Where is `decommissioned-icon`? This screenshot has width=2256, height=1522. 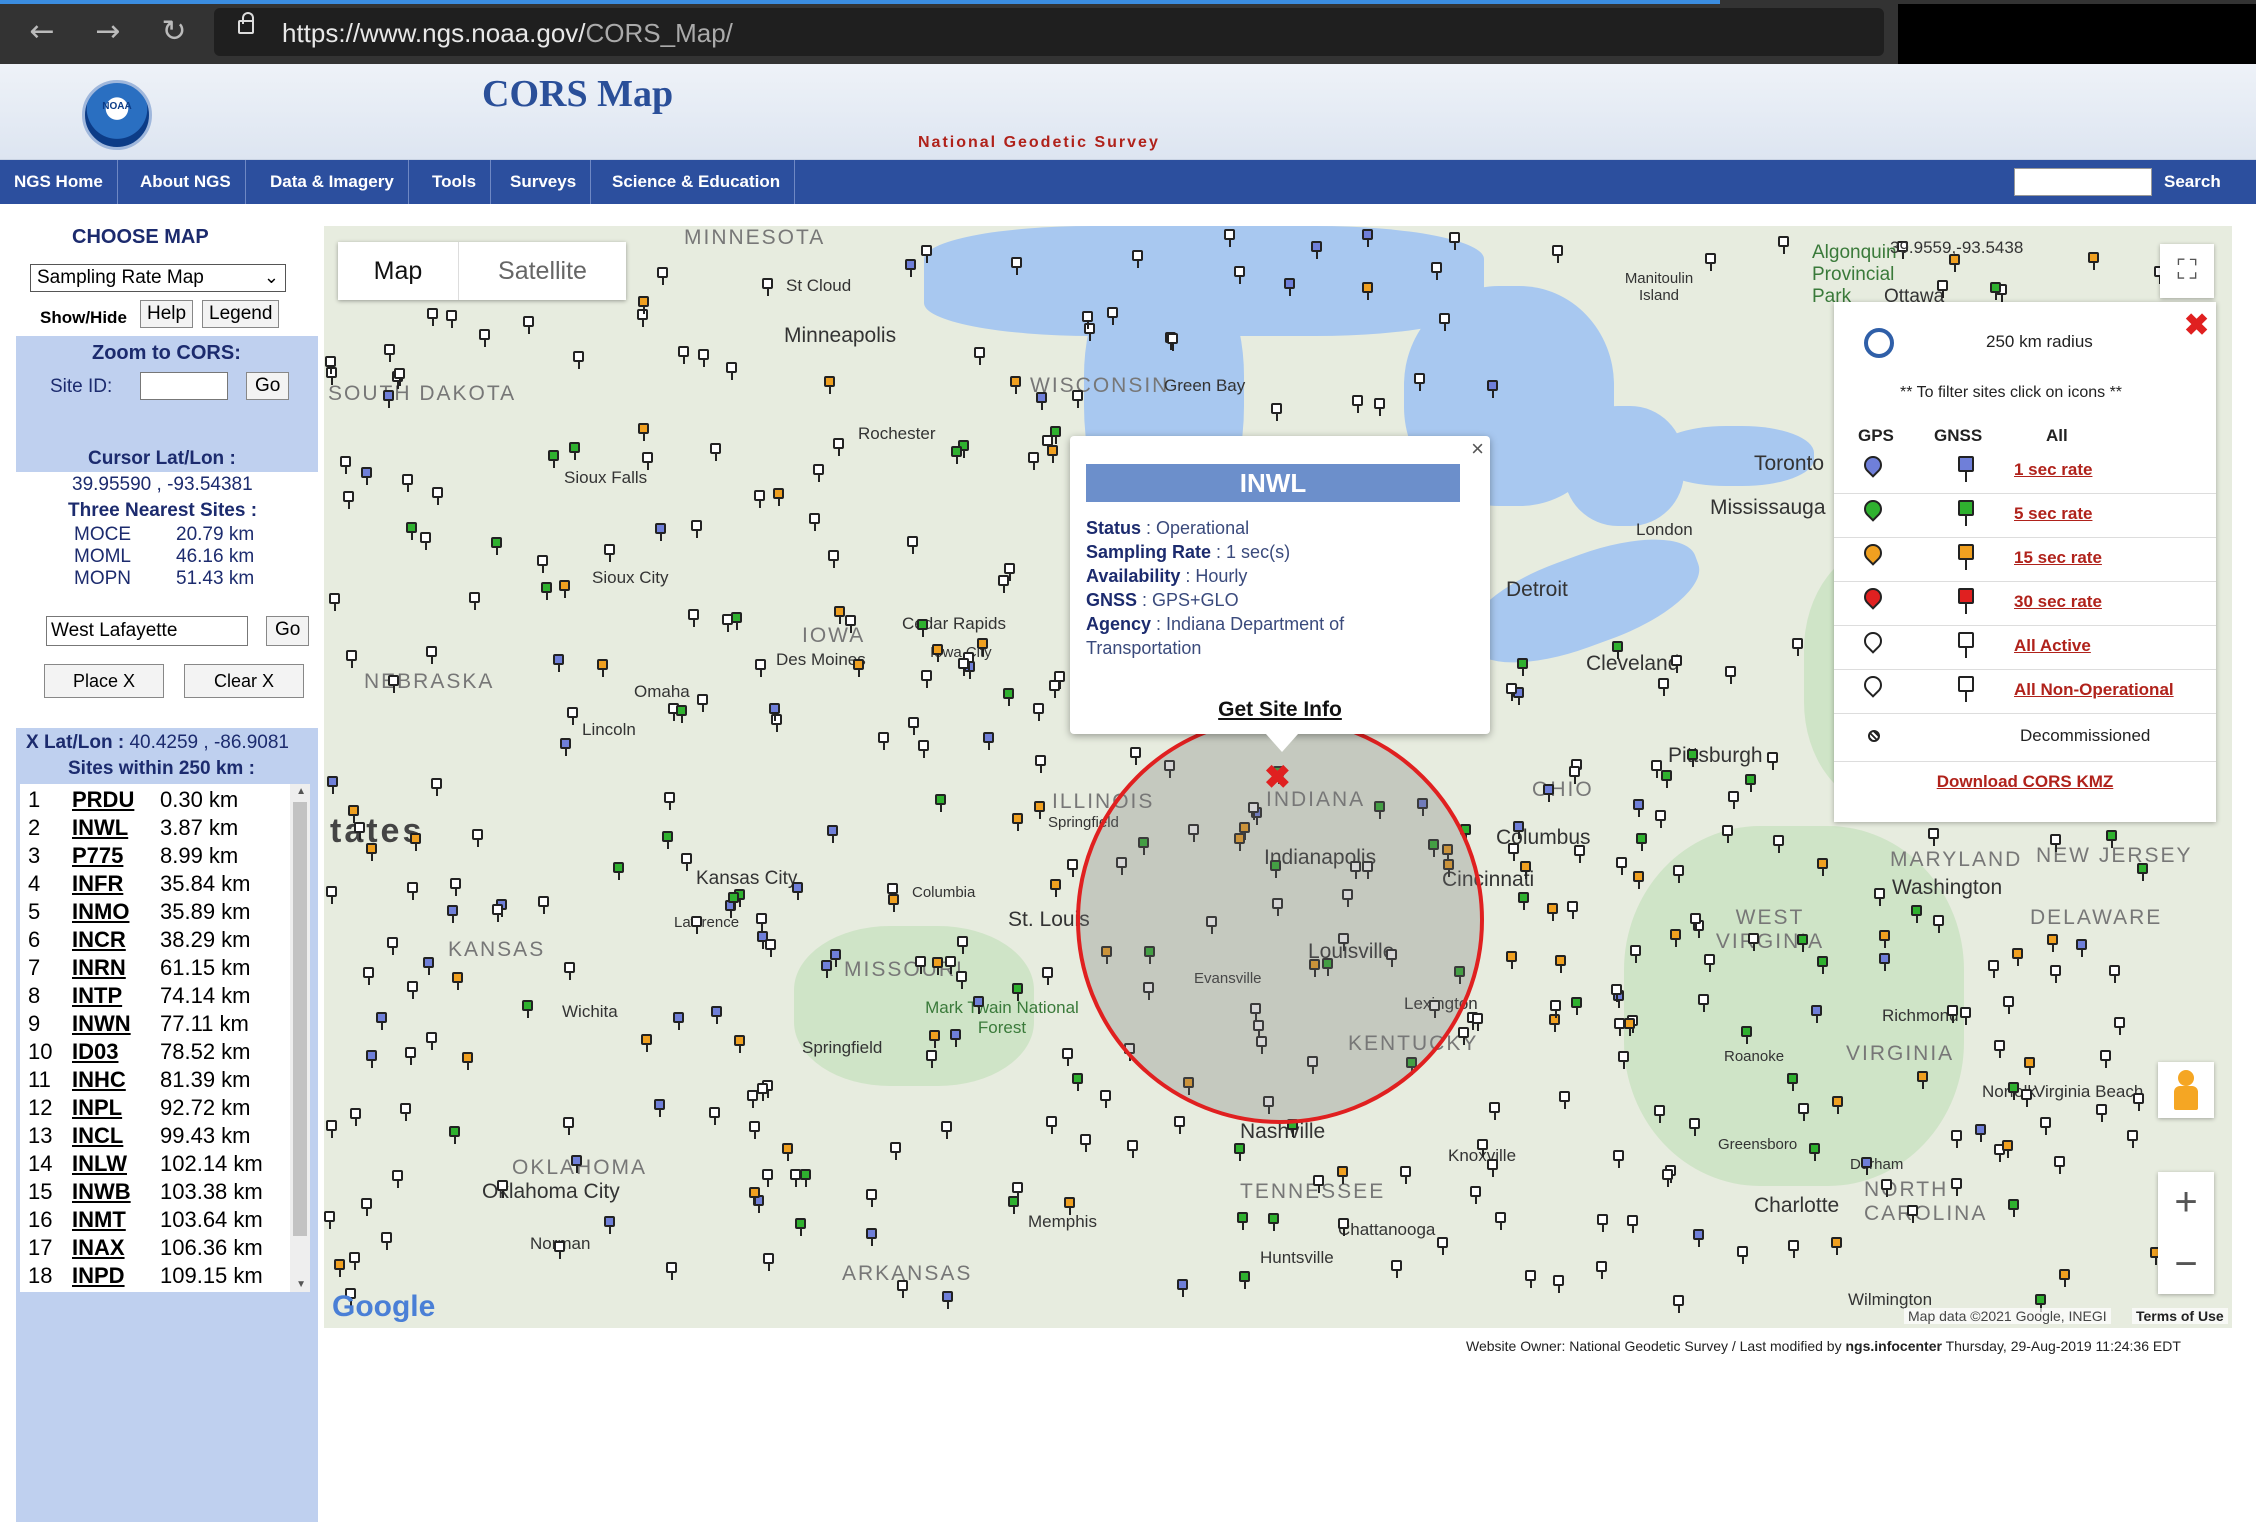 decommissioned-icon is located at coordinates (1874, 736).